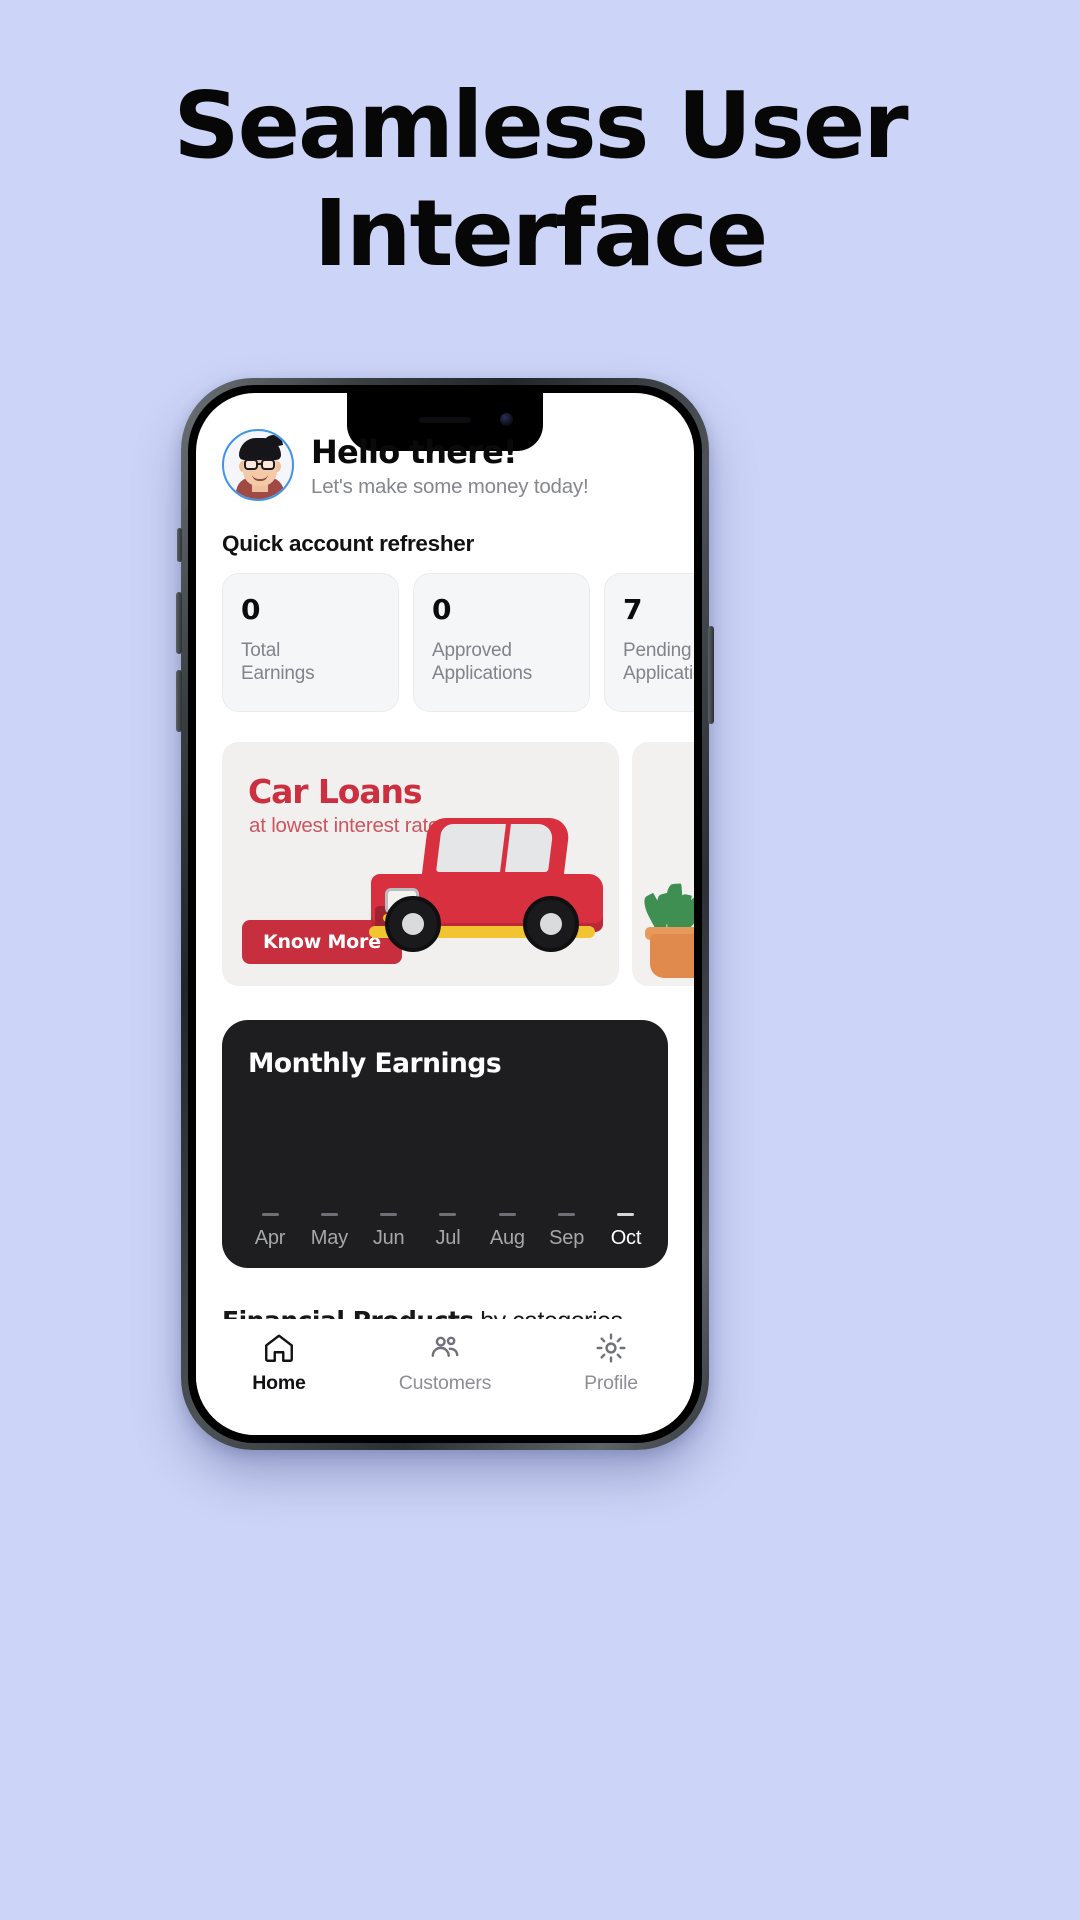 This screenshot has height=1920, width=1080. I want to click on promo-title: Car Loans, so click(335, 791).